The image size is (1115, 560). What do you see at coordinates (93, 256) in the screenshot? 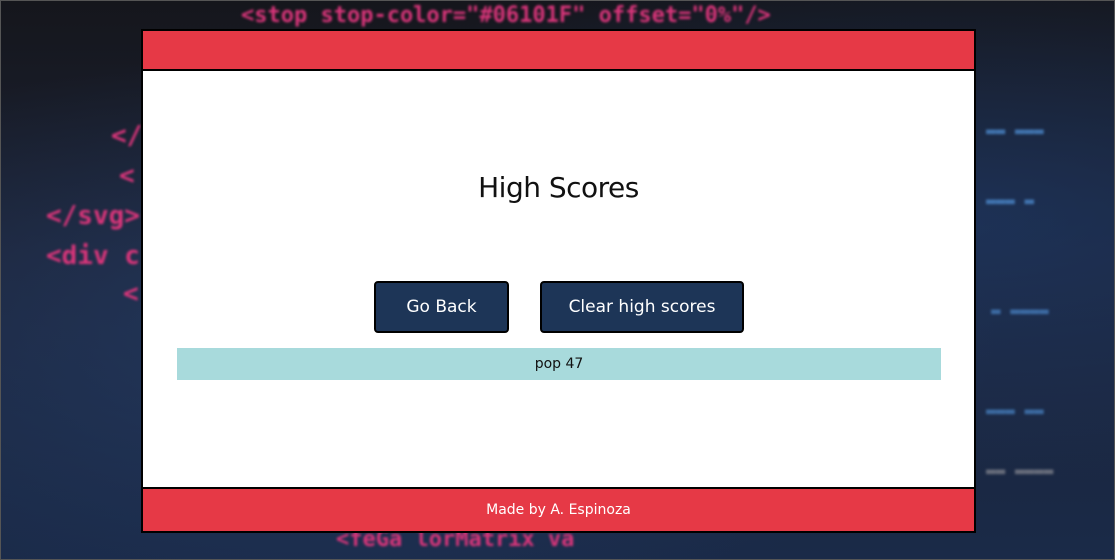
I see `bg-code-left-4: <div c` at bounding box center [93, 256].